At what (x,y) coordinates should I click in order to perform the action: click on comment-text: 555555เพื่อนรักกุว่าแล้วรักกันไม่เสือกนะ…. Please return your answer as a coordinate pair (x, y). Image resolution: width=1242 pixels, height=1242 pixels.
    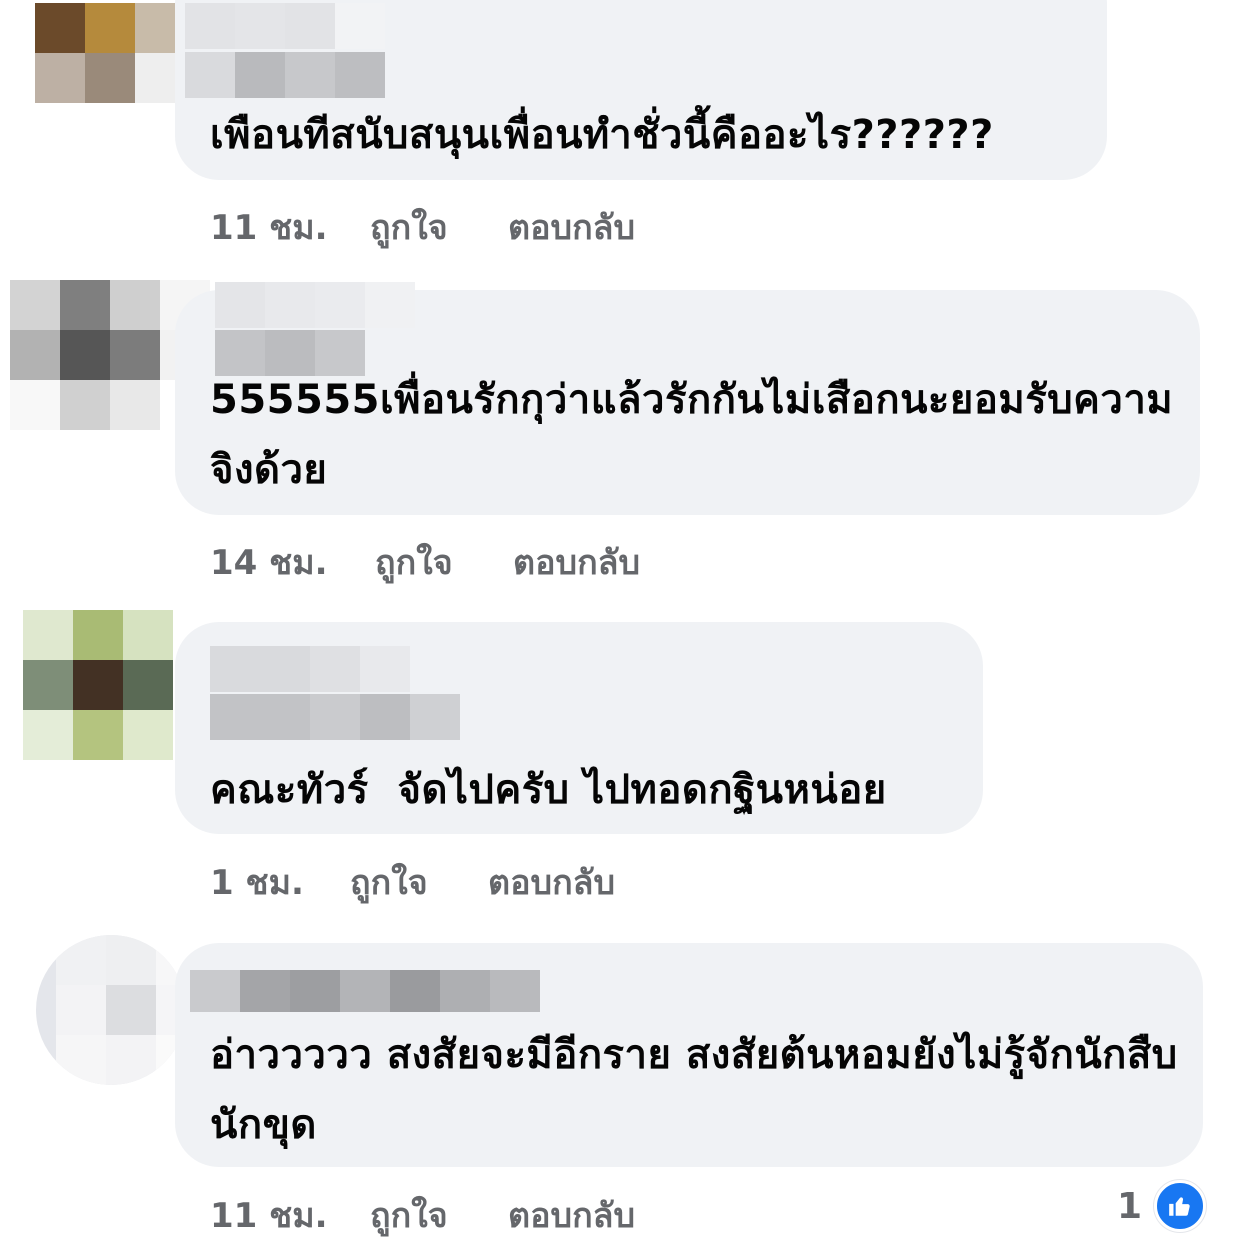
    Looking at the image, I should click on (692, 435).